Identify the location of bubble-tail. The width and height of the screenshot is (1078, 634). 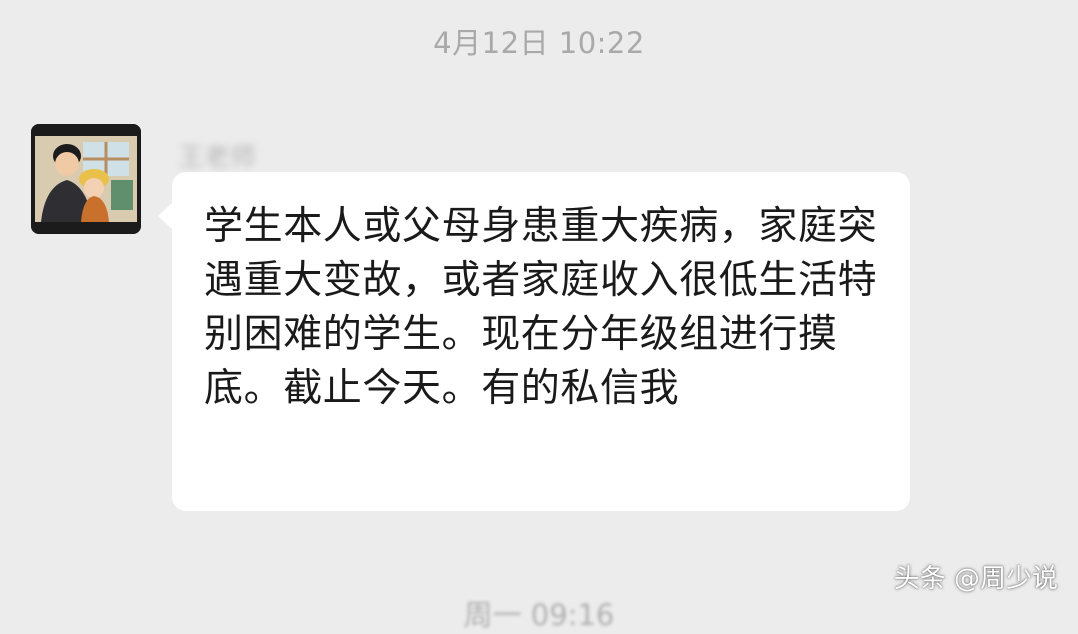
(165, 216).